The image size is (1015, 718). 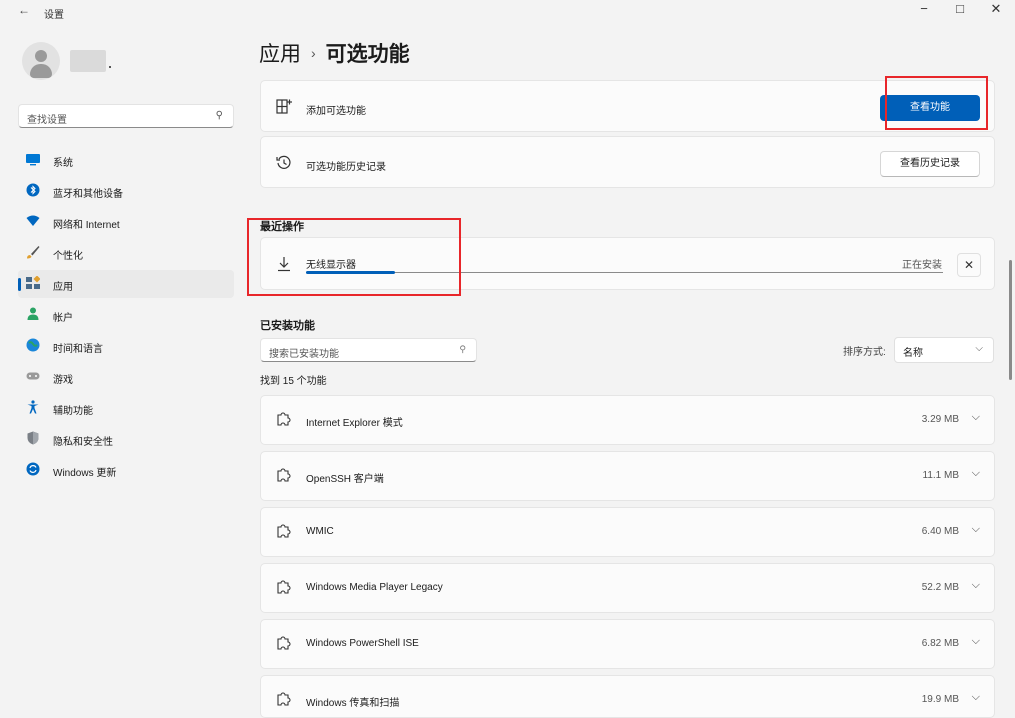 I want to click on sidebar-item-label: Windows 更新, so click(x=85, y=473).